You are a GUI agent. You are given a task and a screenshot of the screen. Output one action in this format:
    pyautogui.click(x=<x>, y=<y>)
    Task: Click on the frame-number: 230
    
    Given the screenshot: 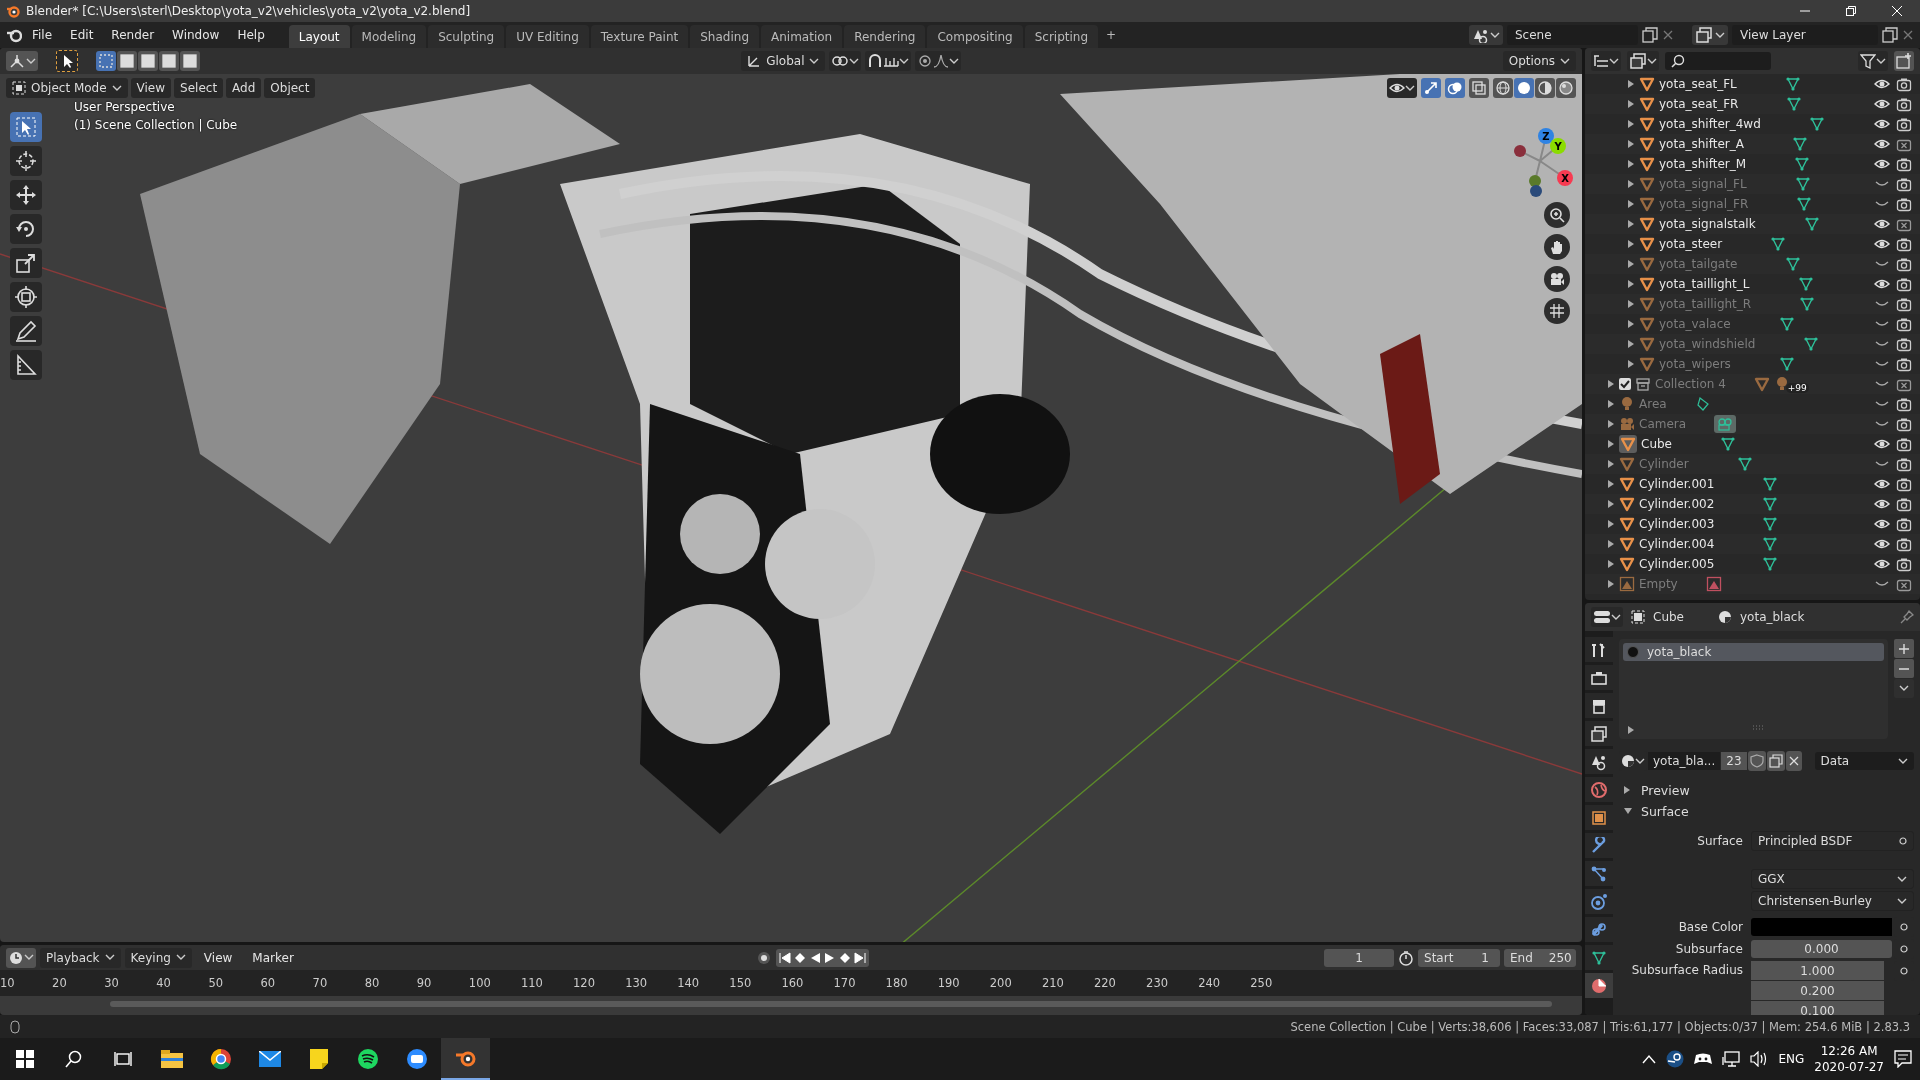 What is the action you would take?
    pyautogui.click(x=1157, y=983)
    